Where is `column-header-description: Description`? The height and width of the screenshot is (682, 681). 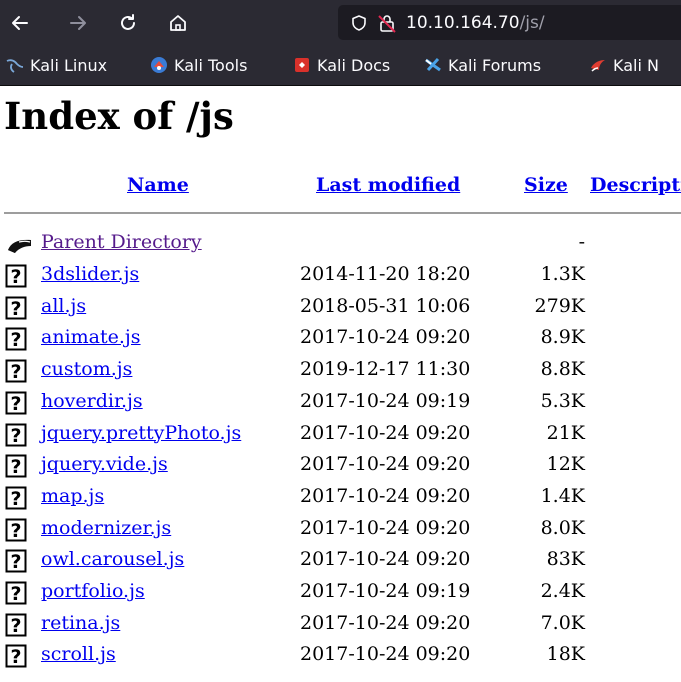
column-header-description: Description is located at coordinates (635, 185).